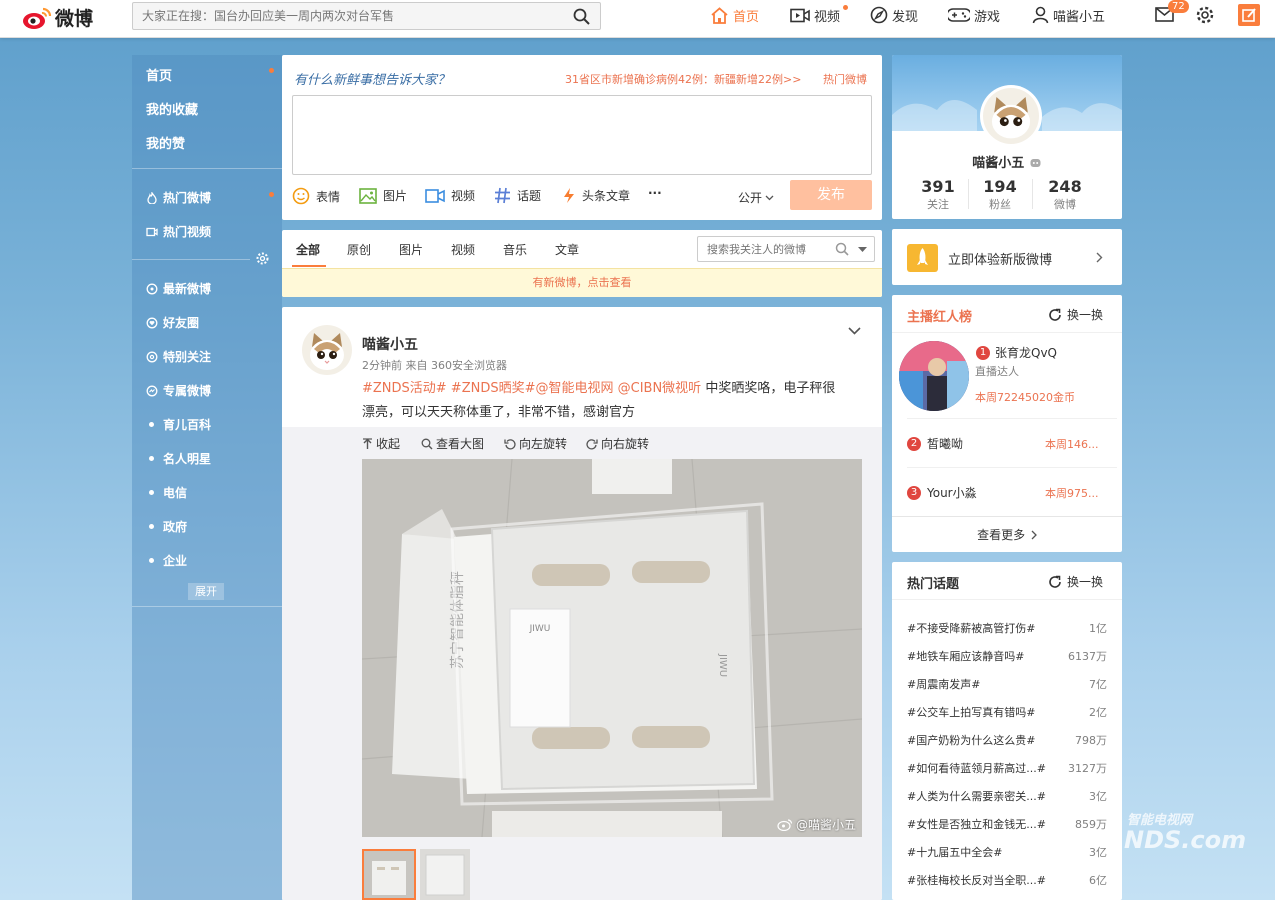  What do you see at coordinates (862, 249) in the screenshot?
I see `dropdown-arrow-icon` at bounding box center [862, 249].